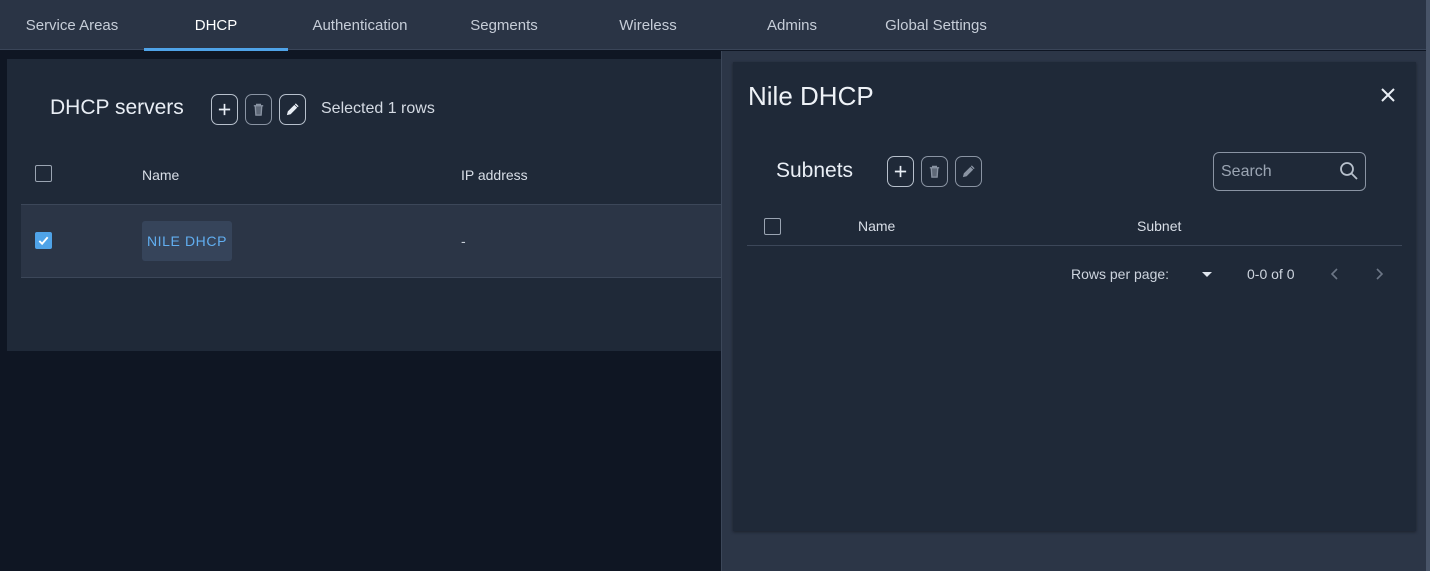 This screenshot has height=571, width=1430. What do you see at coordinates (1120, 274) in the screenshot?
I see `rows-per-page-label: Rows per page:` at bounding box center [1120, 274].